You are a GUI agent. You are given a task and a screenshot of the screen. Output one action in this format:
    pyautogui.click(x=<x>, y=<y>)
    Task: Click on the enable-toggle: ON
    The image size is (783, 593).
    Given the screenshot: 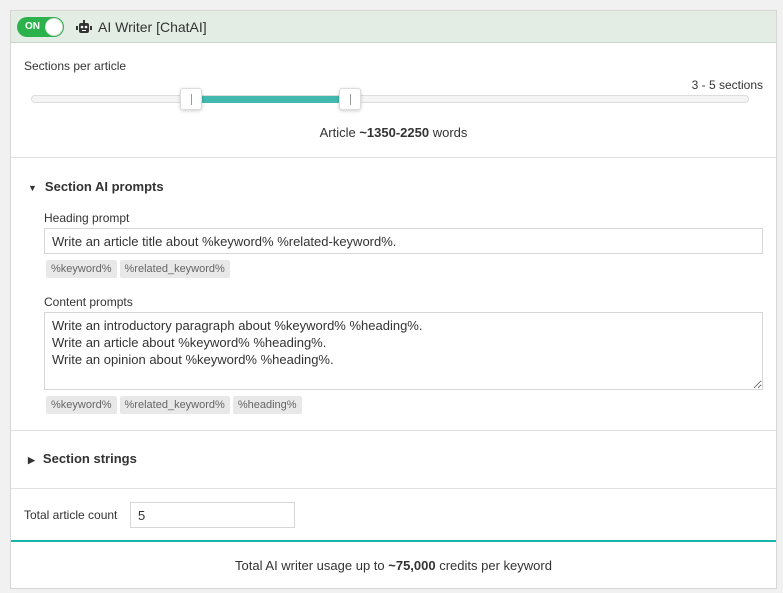 What is the action you would take?
    pyautogui.click(x=40, y=26)
    